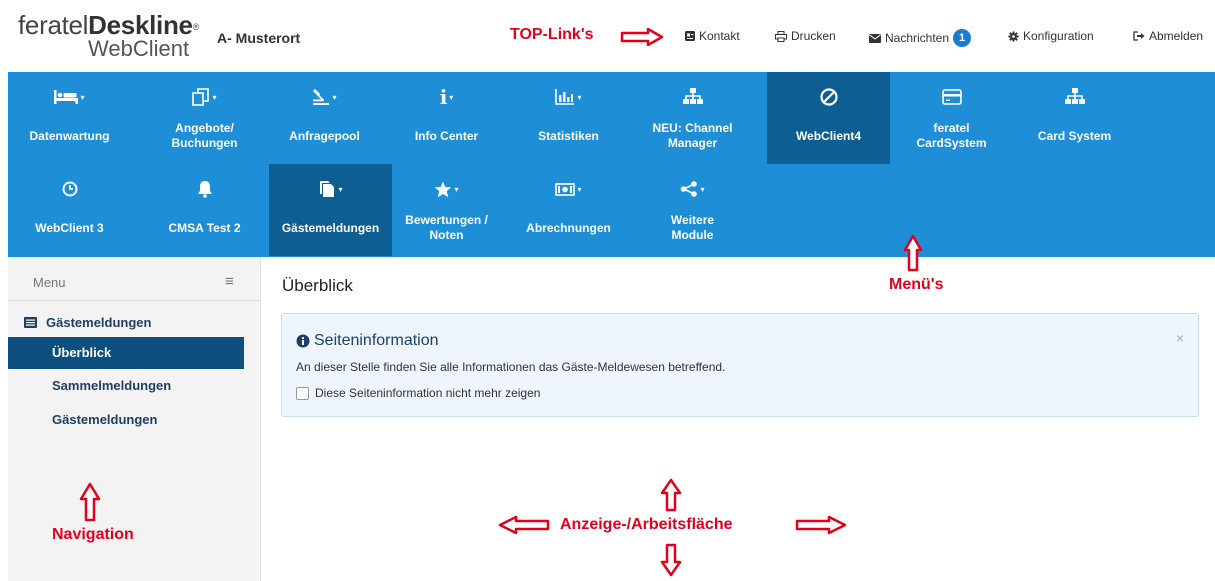 The width and height of the screenshot is (1215, 581). Describe the element at coordinates (1180, 338) in the screenshot. I see `close-icon: ×` at that location.